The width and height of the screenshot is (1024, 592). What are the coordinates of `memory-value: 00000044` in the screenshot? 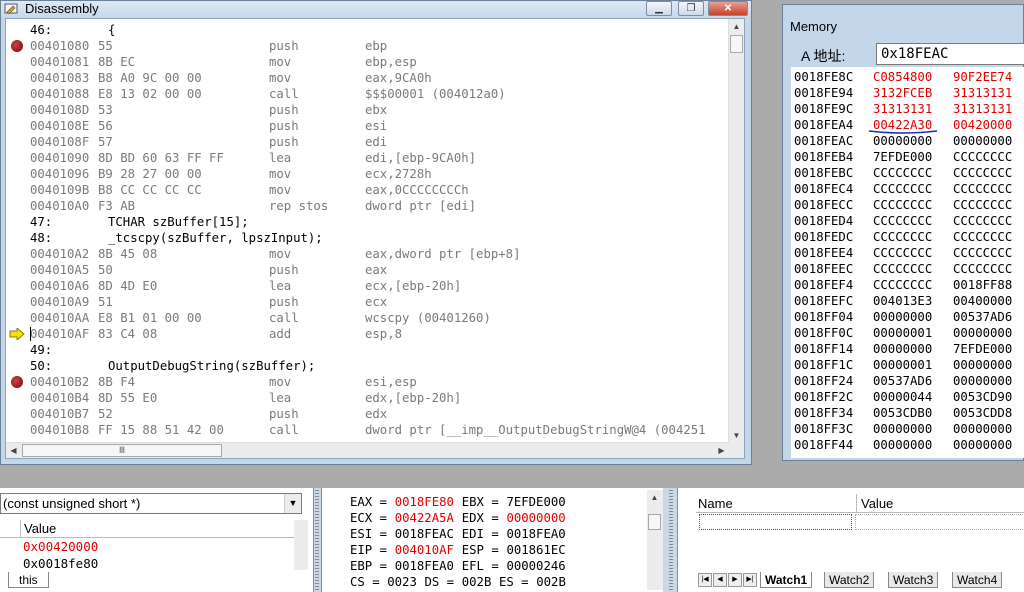 It's located at (902, 397).